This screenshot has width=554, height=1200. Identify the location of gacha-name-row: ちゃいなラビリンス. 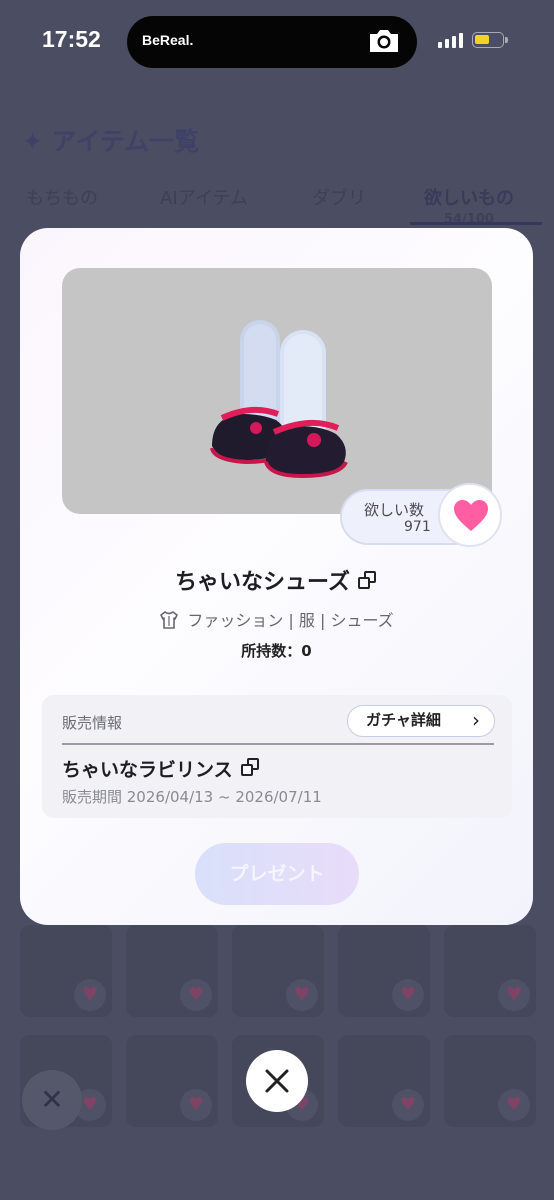
(161, 768).